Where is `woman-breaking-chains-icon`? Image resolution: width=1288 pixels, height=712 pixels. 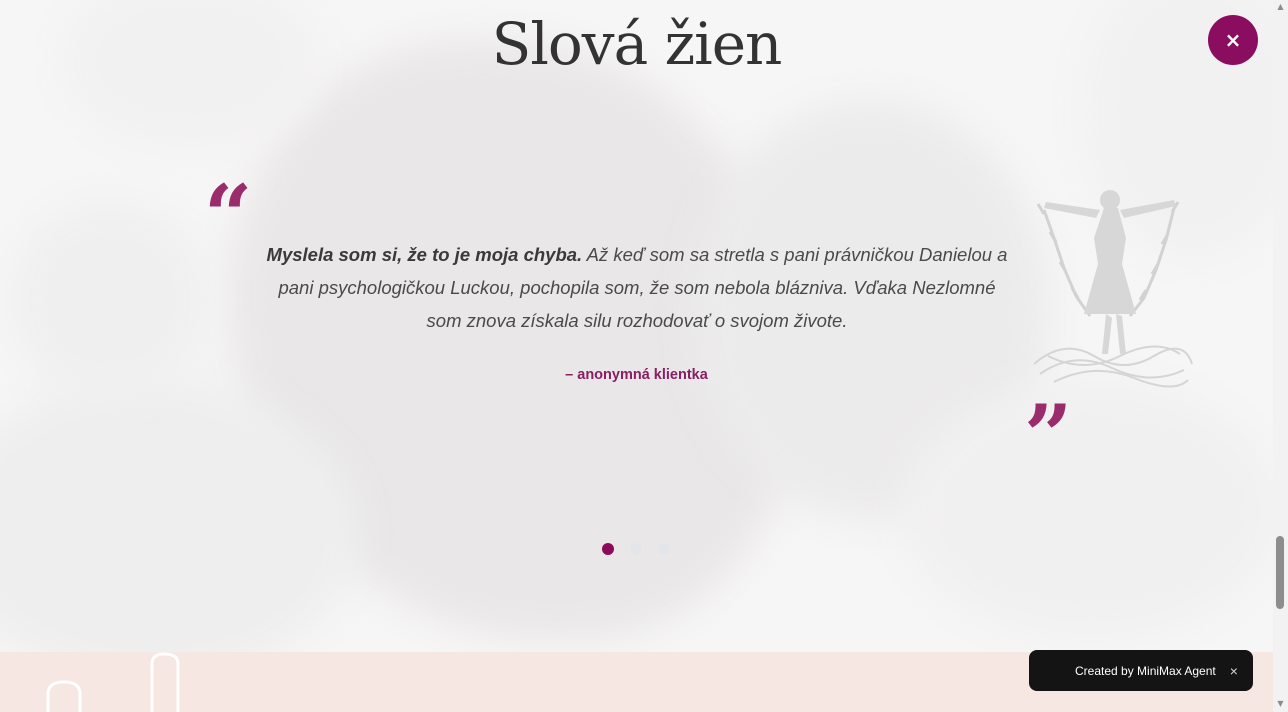
woman-breaking-chains-icon is located at coordinates (1113, 289).